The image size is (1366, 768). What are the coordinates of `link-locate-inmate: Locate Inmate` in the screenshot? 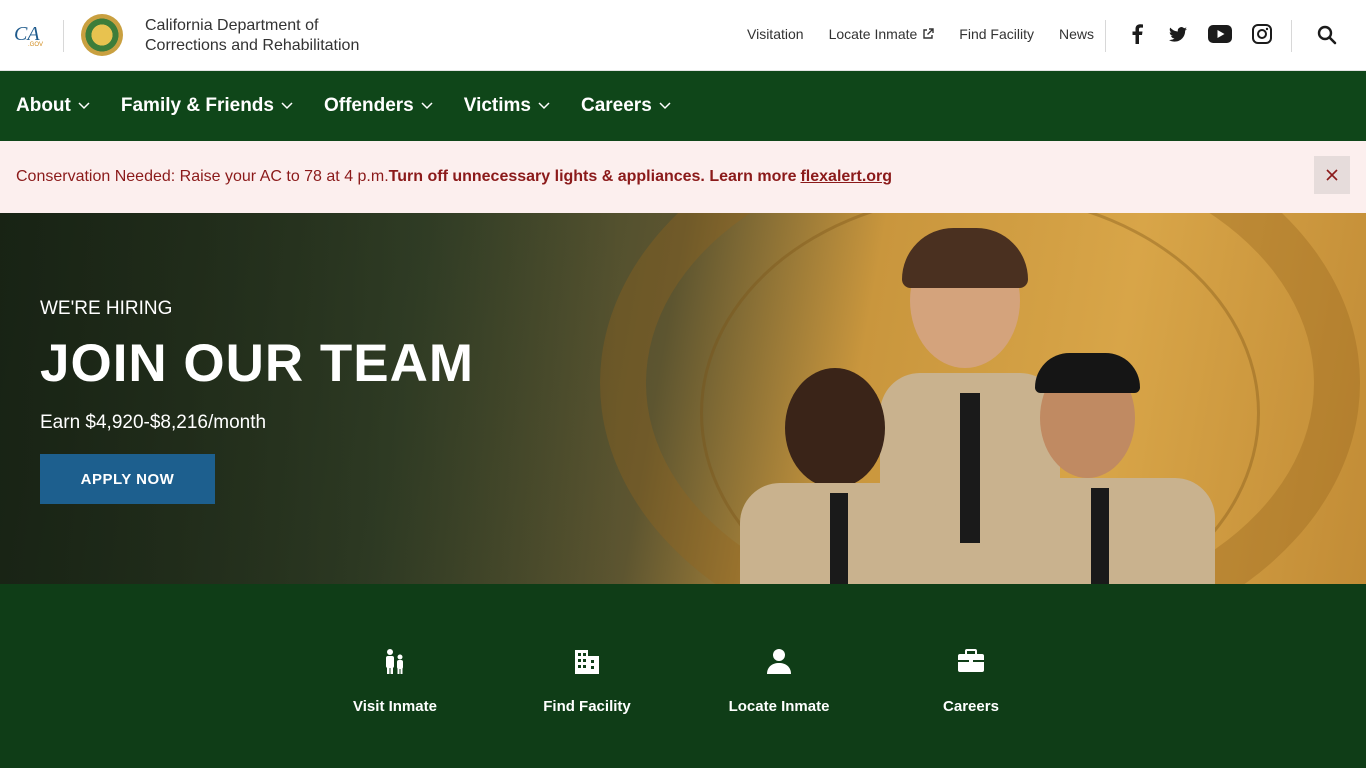 It's located at (882, 34).